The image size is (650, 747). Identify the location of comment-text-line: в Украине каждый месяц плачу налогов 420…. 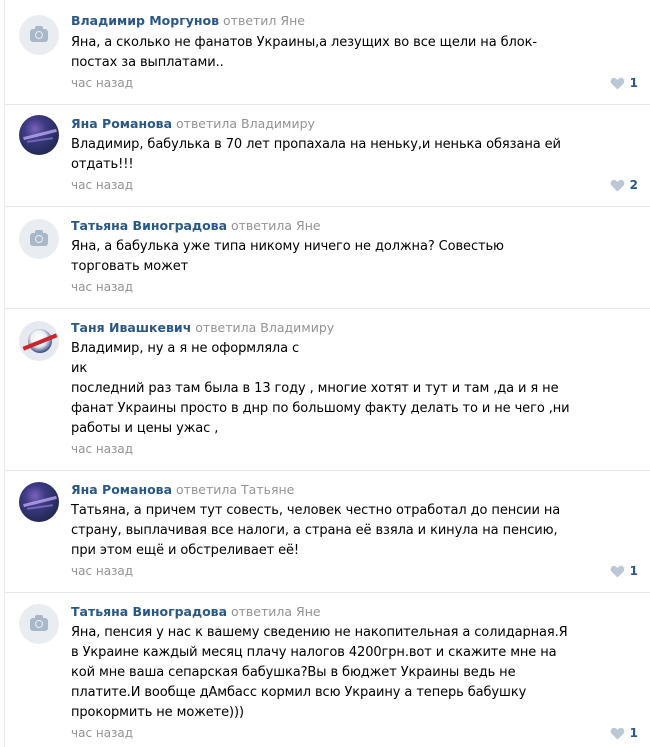
(314, 652).